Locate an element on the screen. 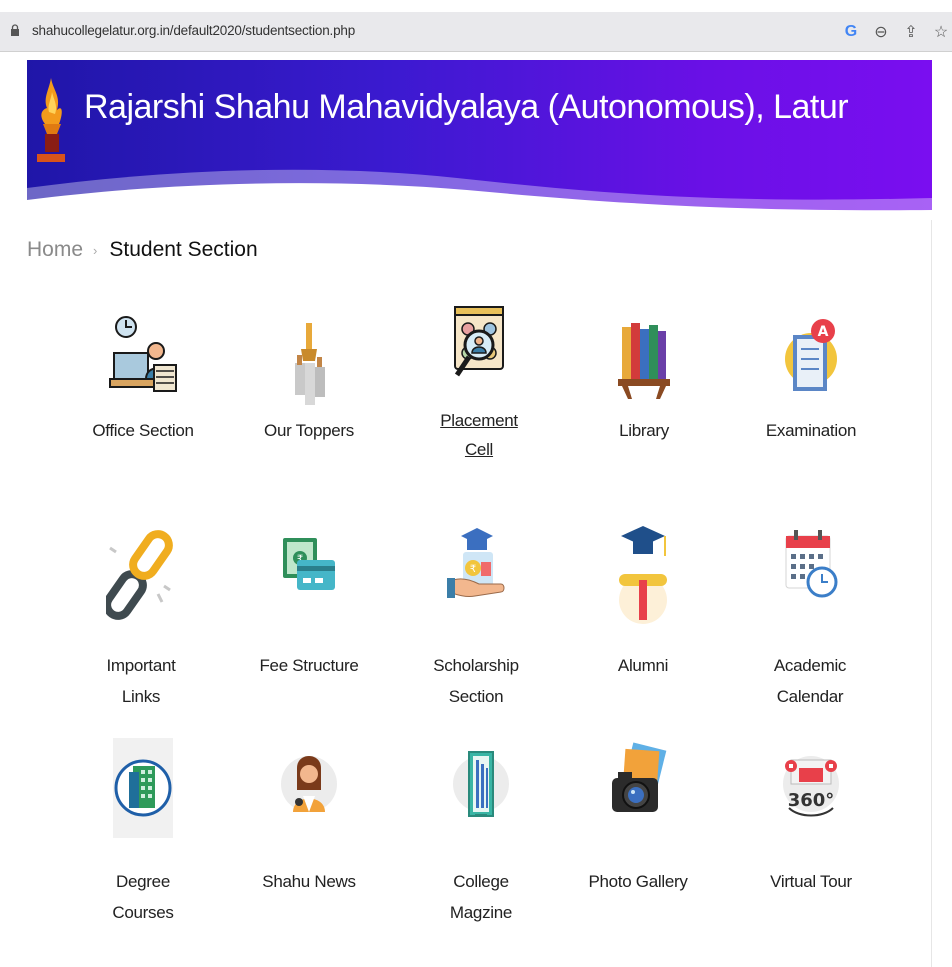 The image size is (952, 967). tile-label: Courses is located at coordinates (143, 912).